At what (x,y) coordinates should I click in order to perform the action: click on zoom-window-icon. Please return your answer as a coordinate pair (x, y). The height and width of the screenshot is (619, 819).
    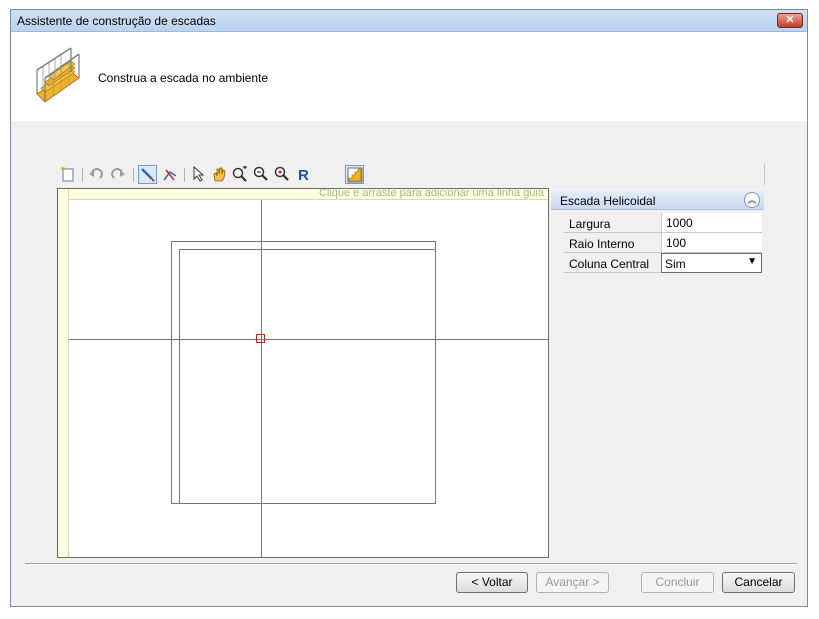
    Looking at the image, I should click on (239, 174).